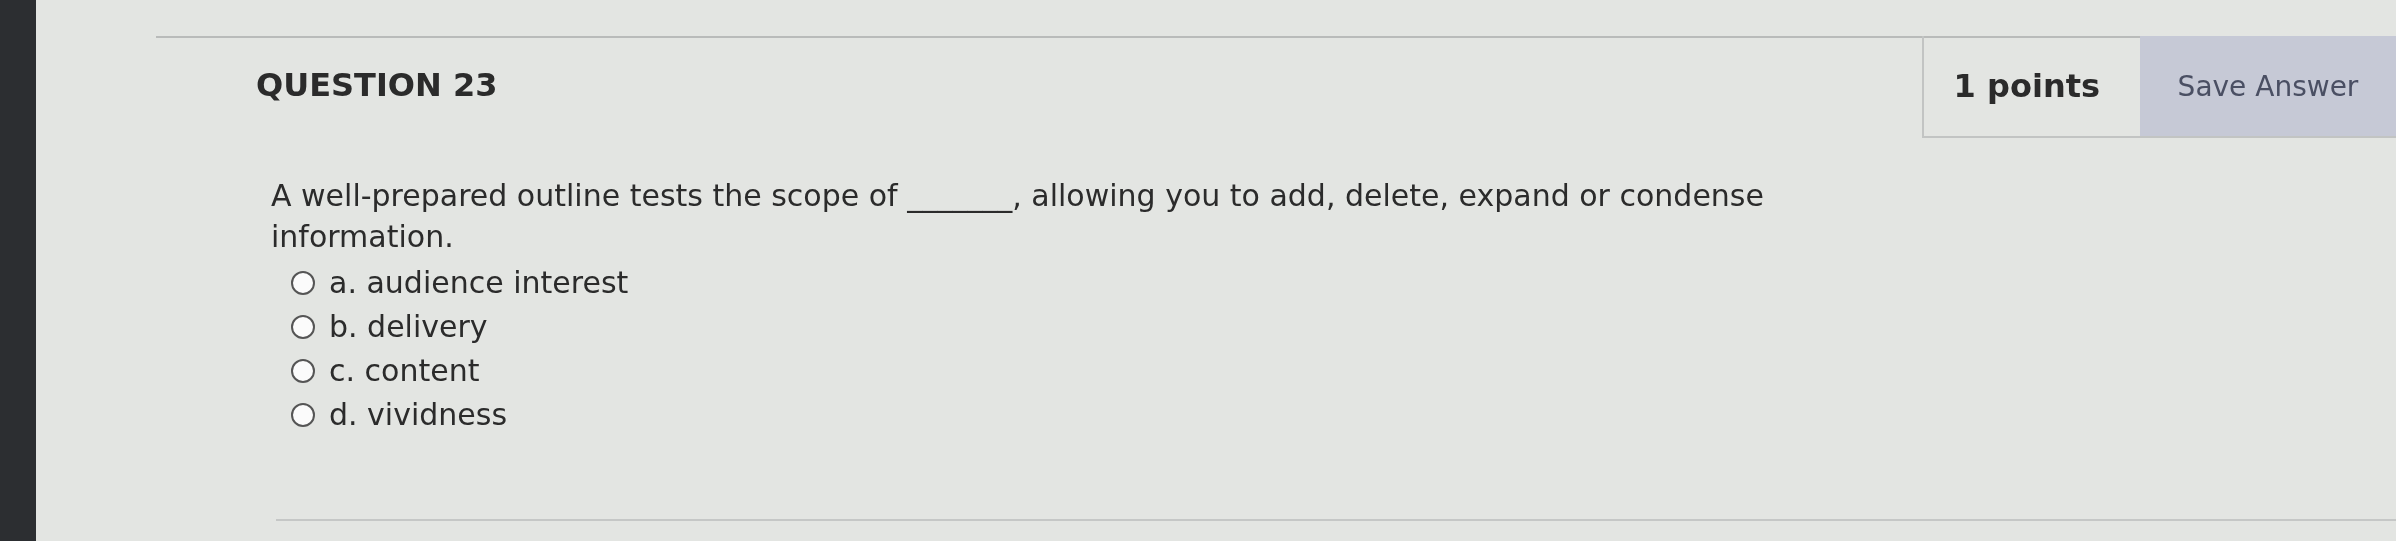  Describe the element at coordinates (404, 370) in the screenshot. I see `option-label: c. content` at that location.